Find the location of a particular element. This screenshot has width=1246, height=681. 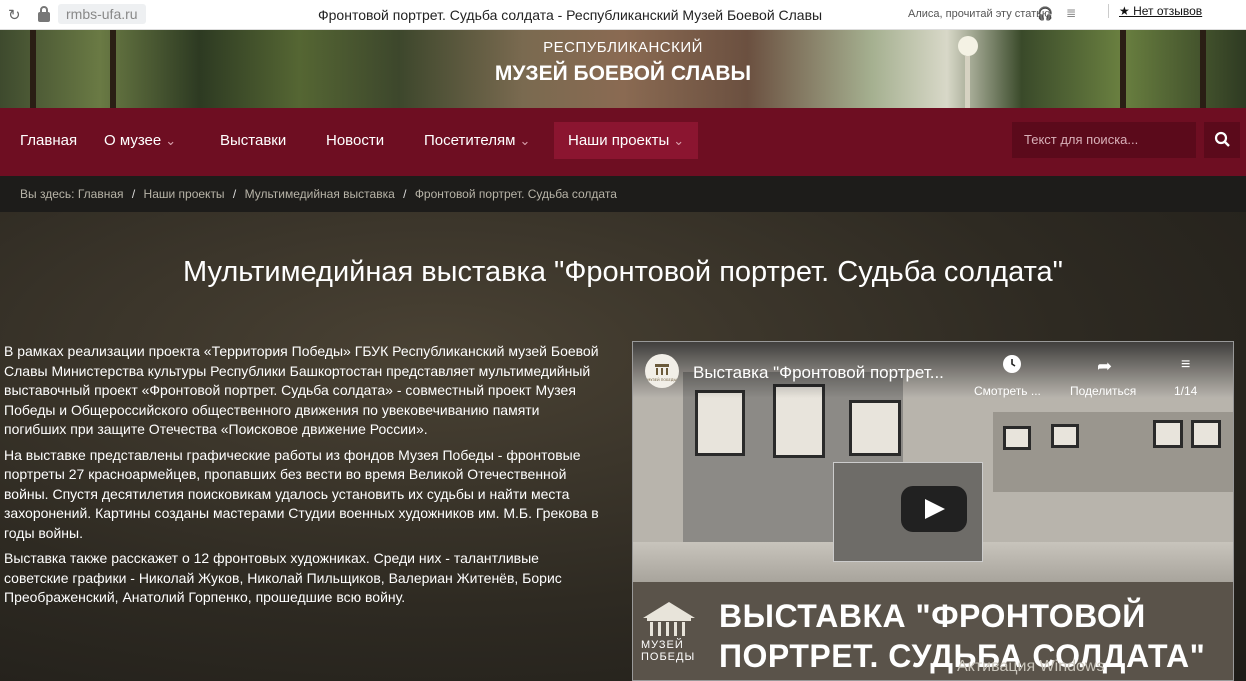

breadcrumb-item-home: Главная is located at coordinates (101, 194).